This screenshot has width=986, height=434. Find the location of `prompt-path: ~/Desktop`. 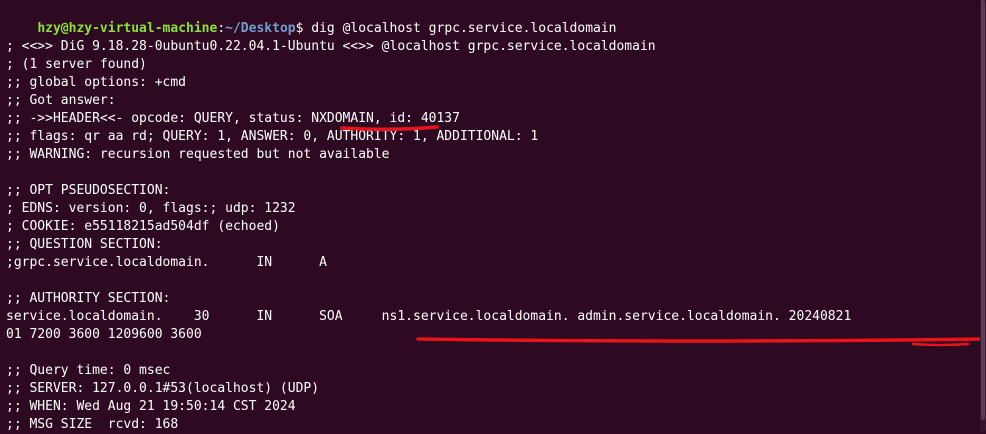

prompt-path: ~/Desktop is located at coordinates (260, 28).